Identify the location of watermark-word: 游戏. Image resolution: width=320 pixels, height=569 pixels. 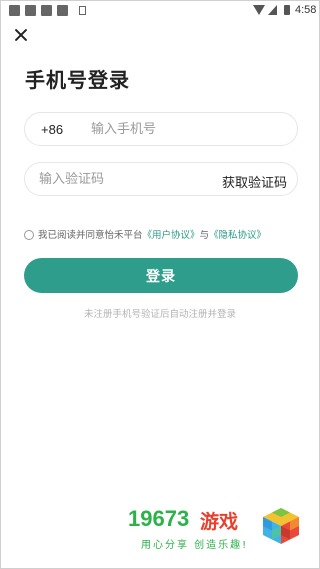
(219, 522).